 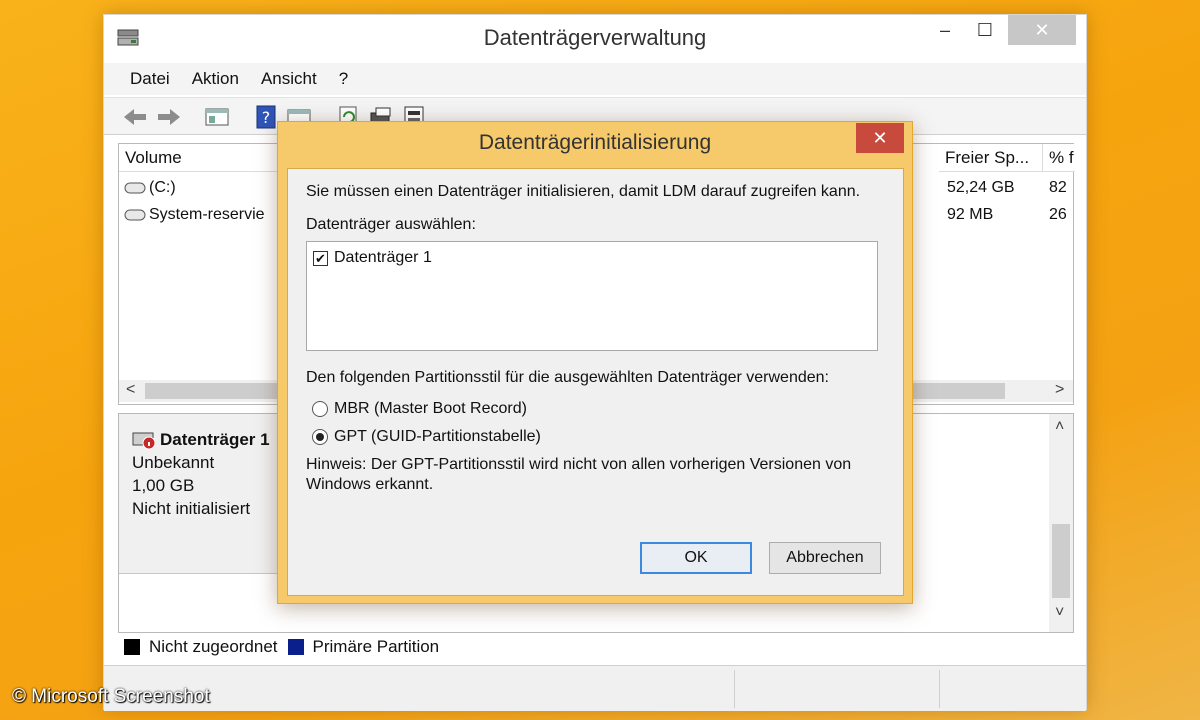 What do you see at coordinates (144, 440) in the screenshot?
I see `disk-warning-icon` at bounding box center [144, 440].